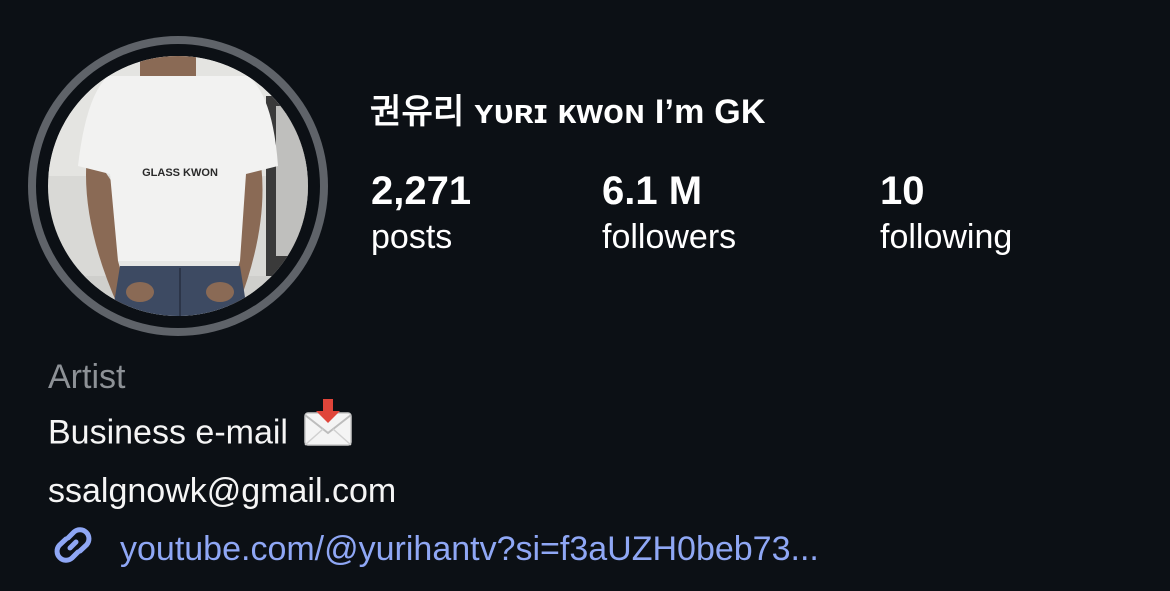 This screenshot has height=591, width=1170. I want to click on display-name: 권유리 ʏᴜʀɪ ᴋᴡᴏɴ I’m GK, so click(568, 112).